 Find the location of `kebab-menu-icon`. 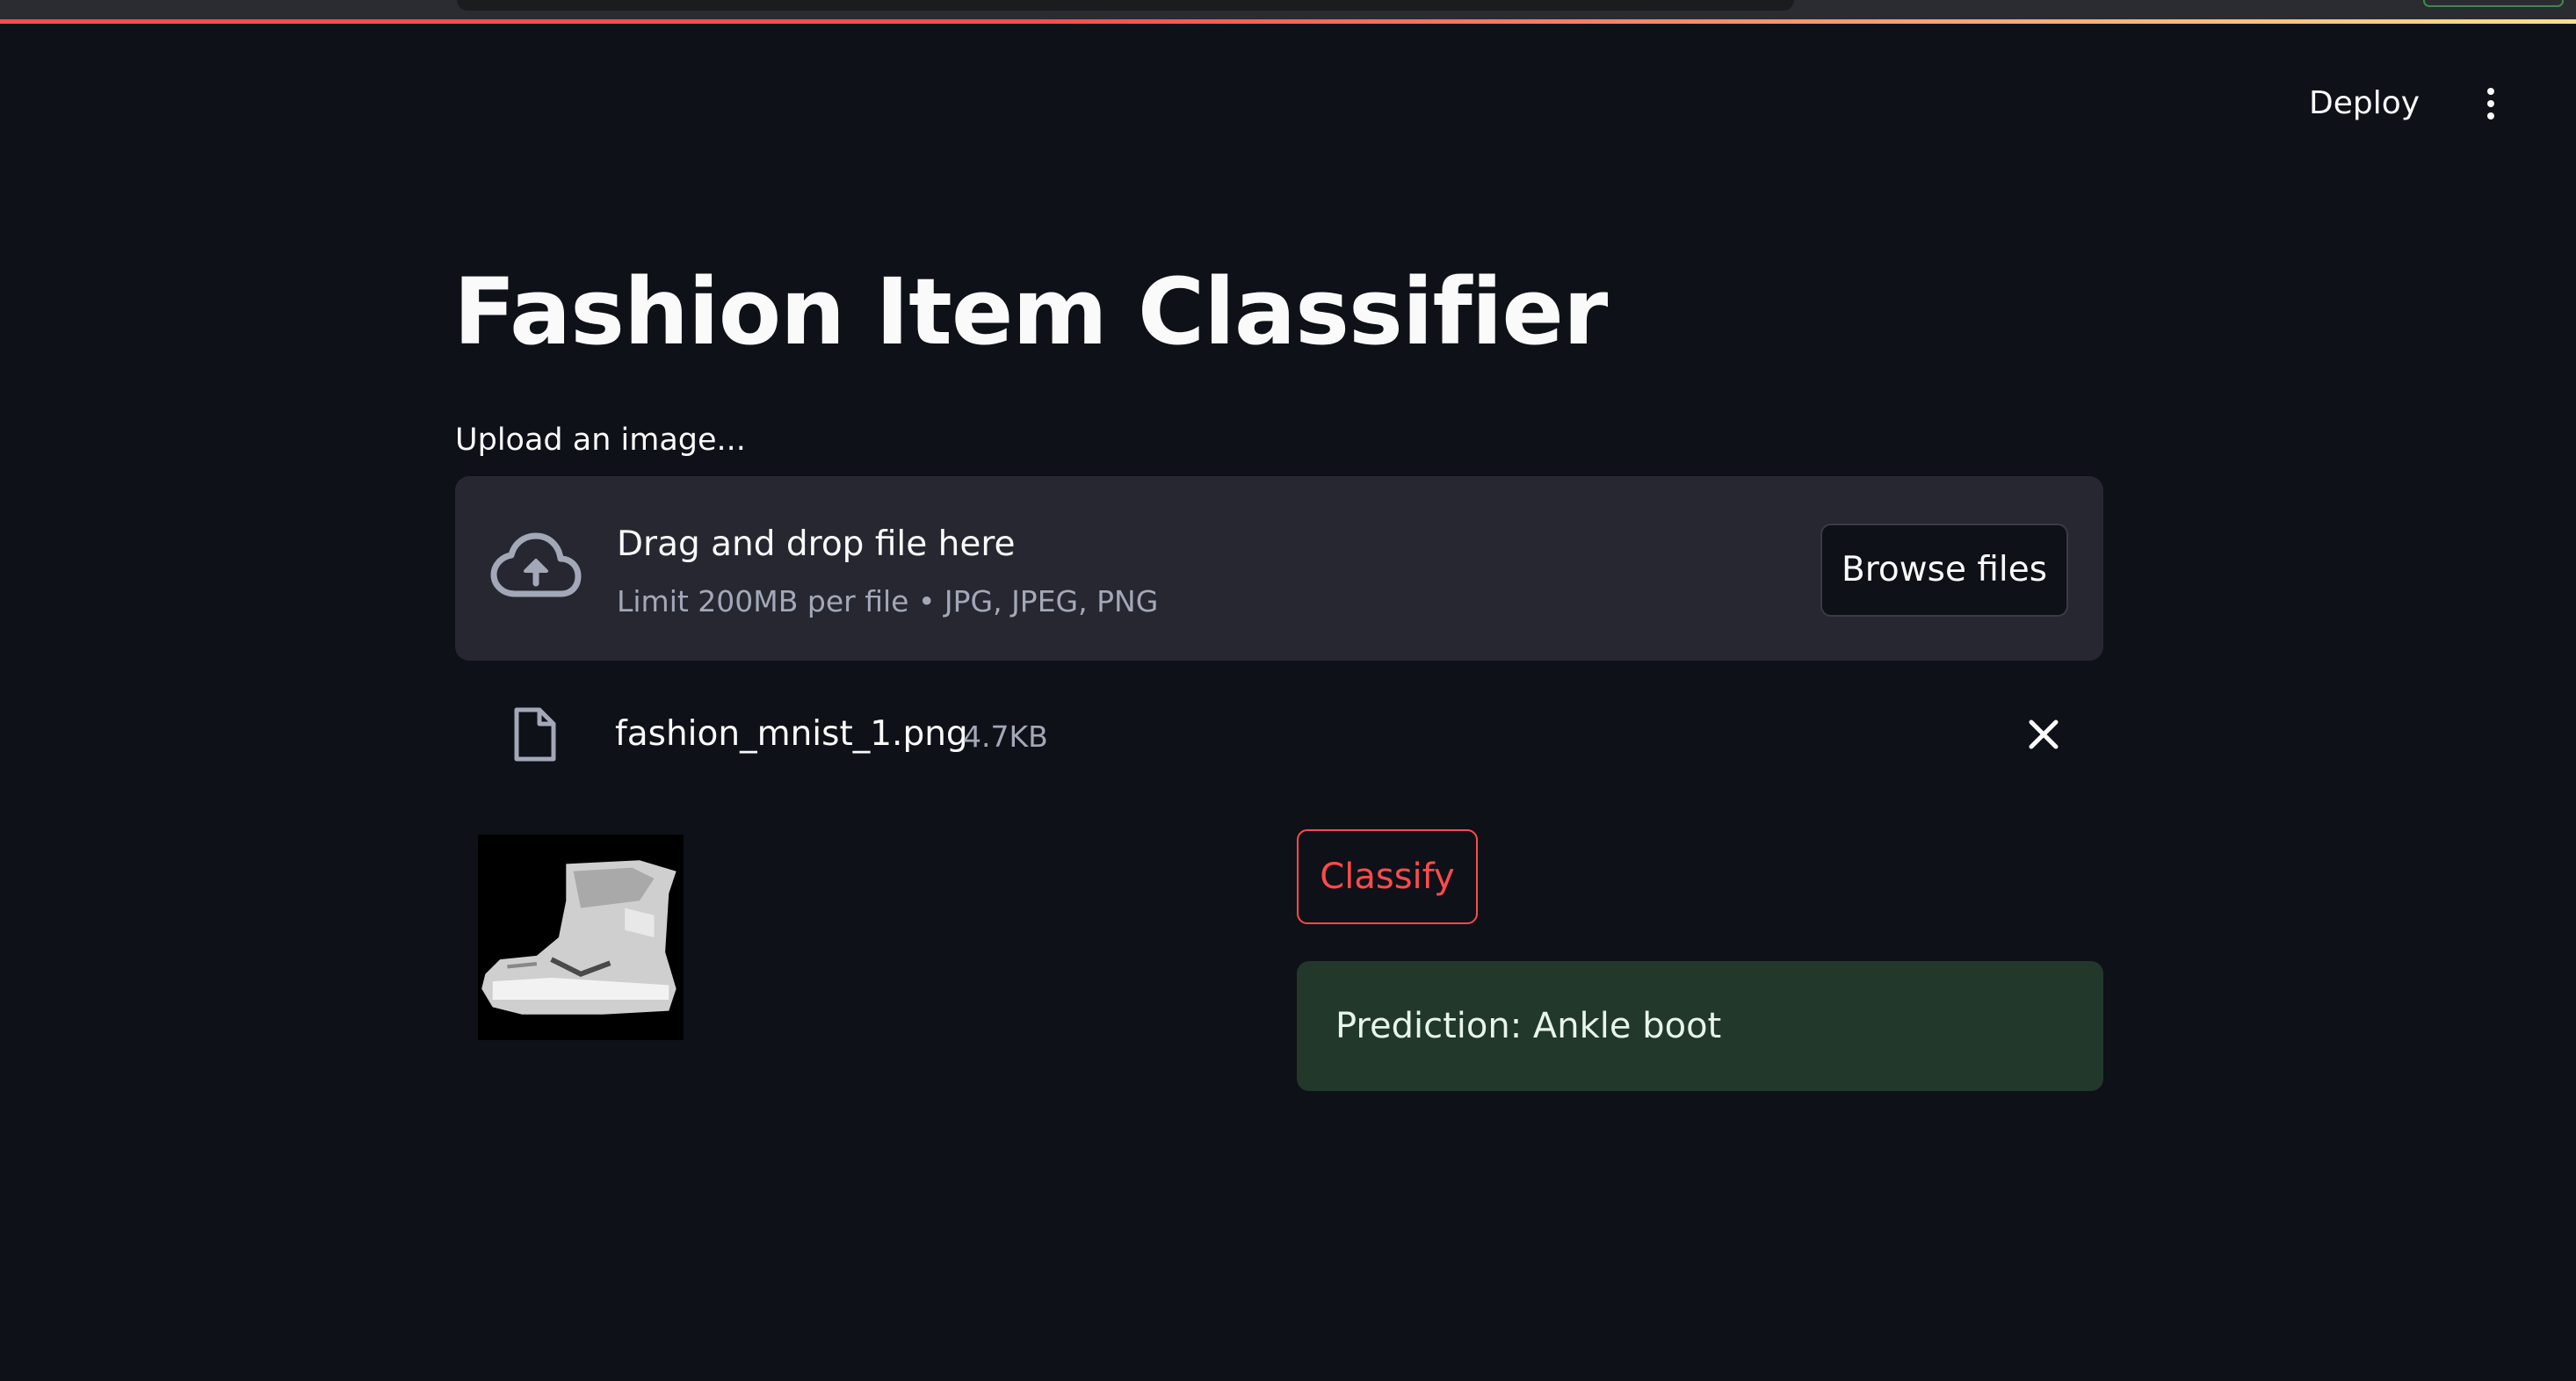

kebab-menu-icon is located at coordinates (2491, 104).